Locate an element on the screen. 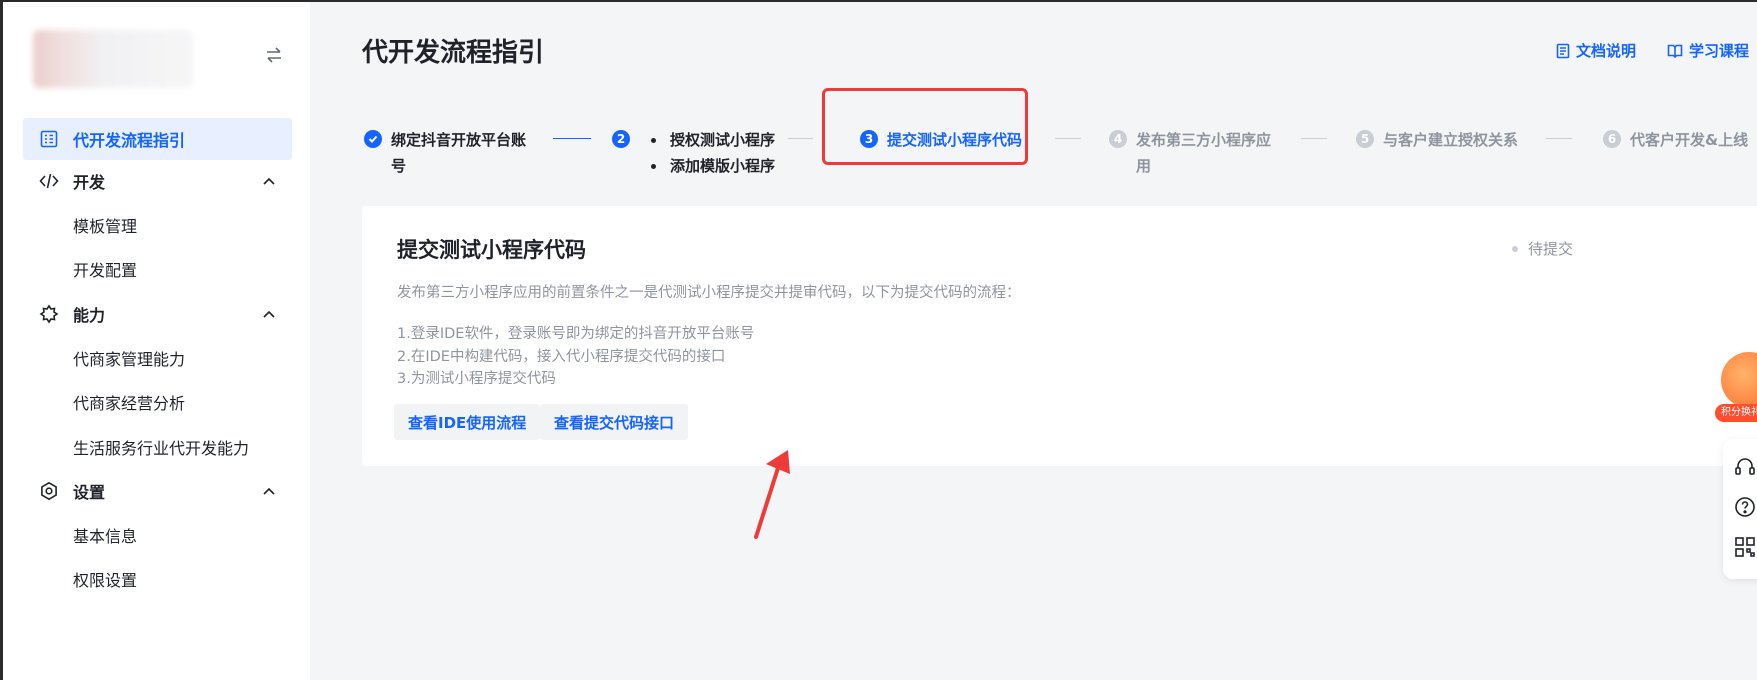 Image resolution: width=1757 pixels, height=680 pixels. sidebar-item-merchant-management: 代商家管理能力 is located at coordinates (157, 358).